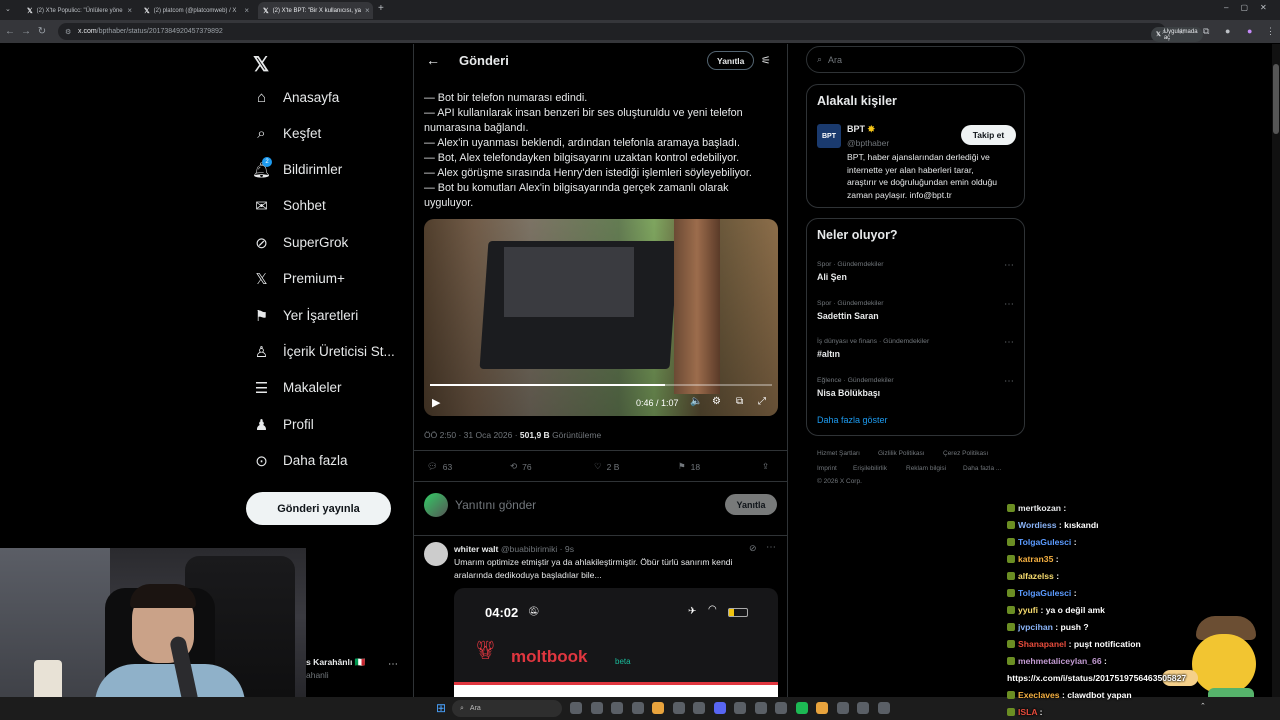  Describe the element at coordinates (300, 243) in the screenshot. I see `nav-item-5: ⊘ SuperGrok` at that location.